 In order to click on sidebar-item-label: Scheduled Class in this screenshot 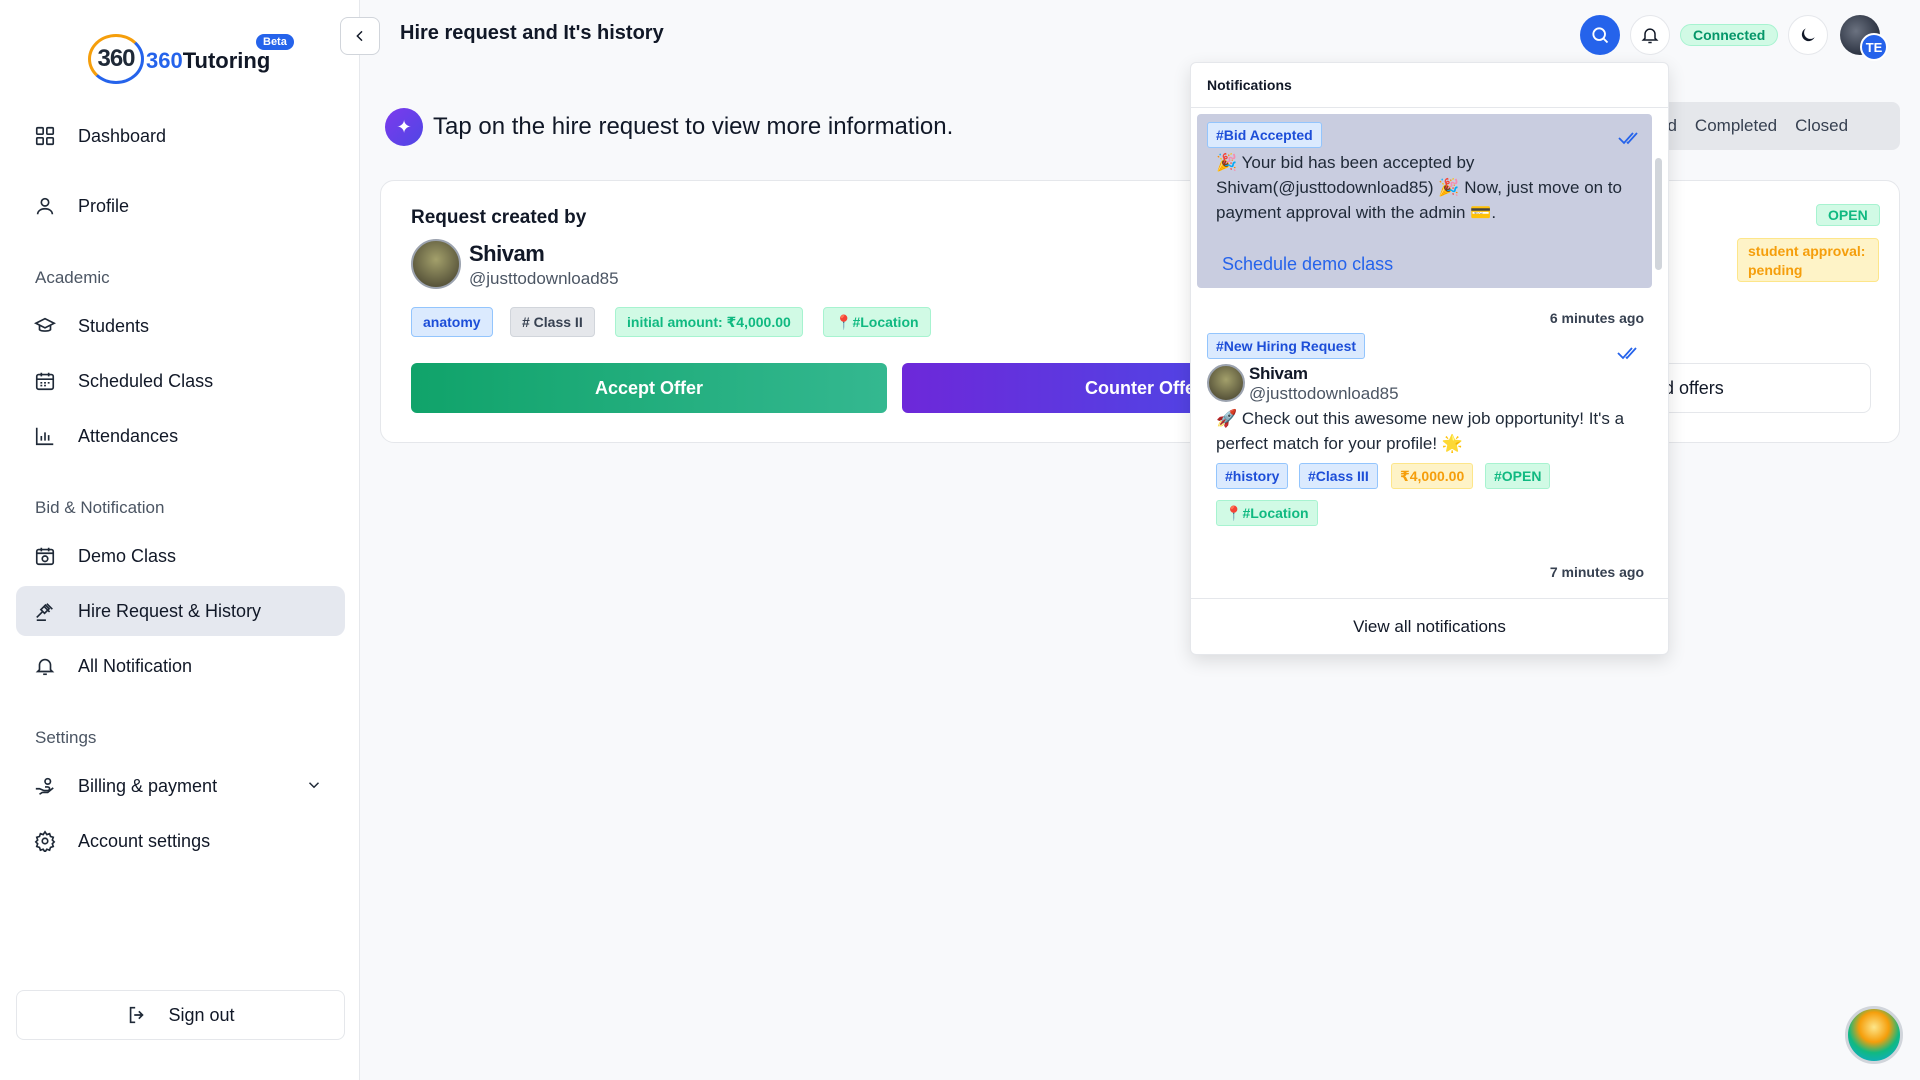, I will do `click(146, 380)`.